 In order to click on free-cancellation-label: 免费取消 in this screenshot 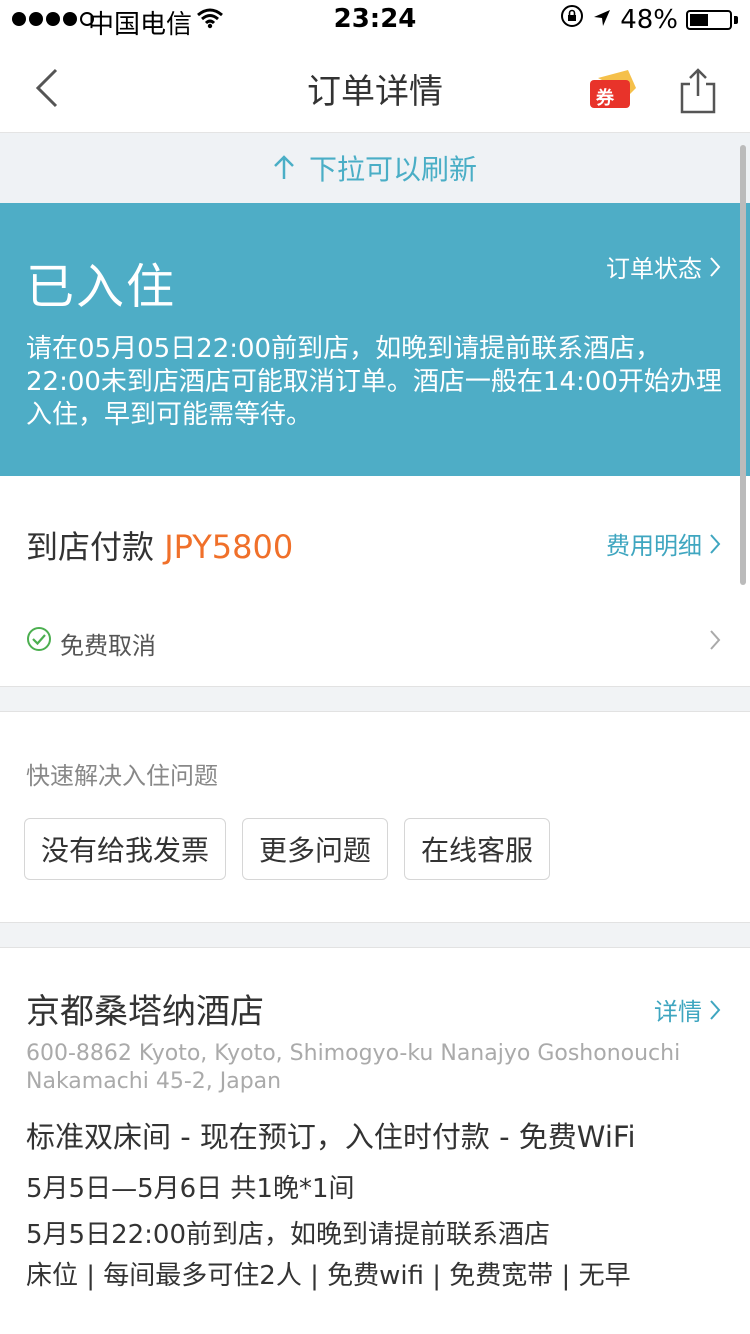, I will do `click(108, 646)`.